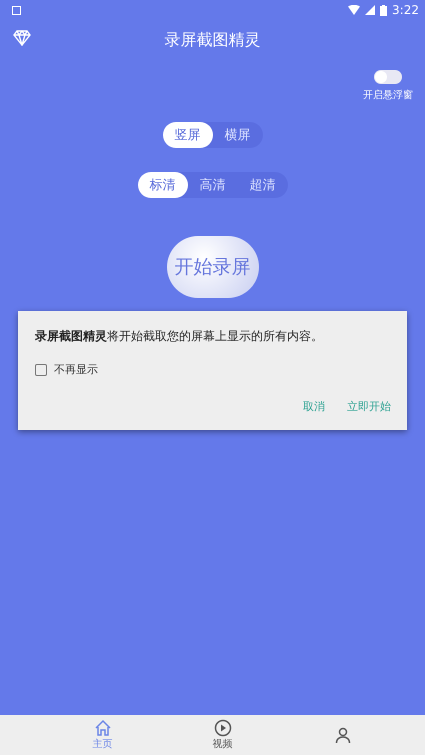 The height and width of the screenshot is (755, 425). I want to click on orientation-tab: 竖屏, so click(187, 135).